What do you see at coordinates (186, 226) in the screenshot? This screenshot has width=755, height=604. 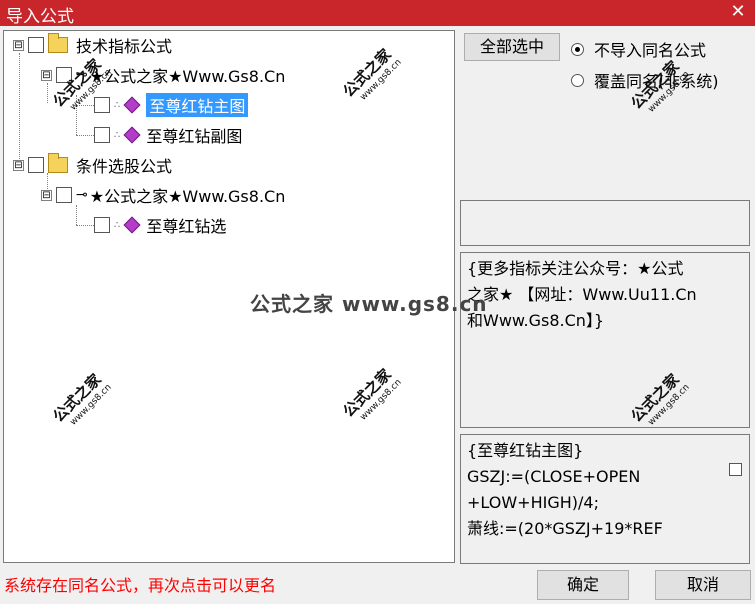 I see `tree-node-label: 至尊红钻选` at bounding box center [186, 226].